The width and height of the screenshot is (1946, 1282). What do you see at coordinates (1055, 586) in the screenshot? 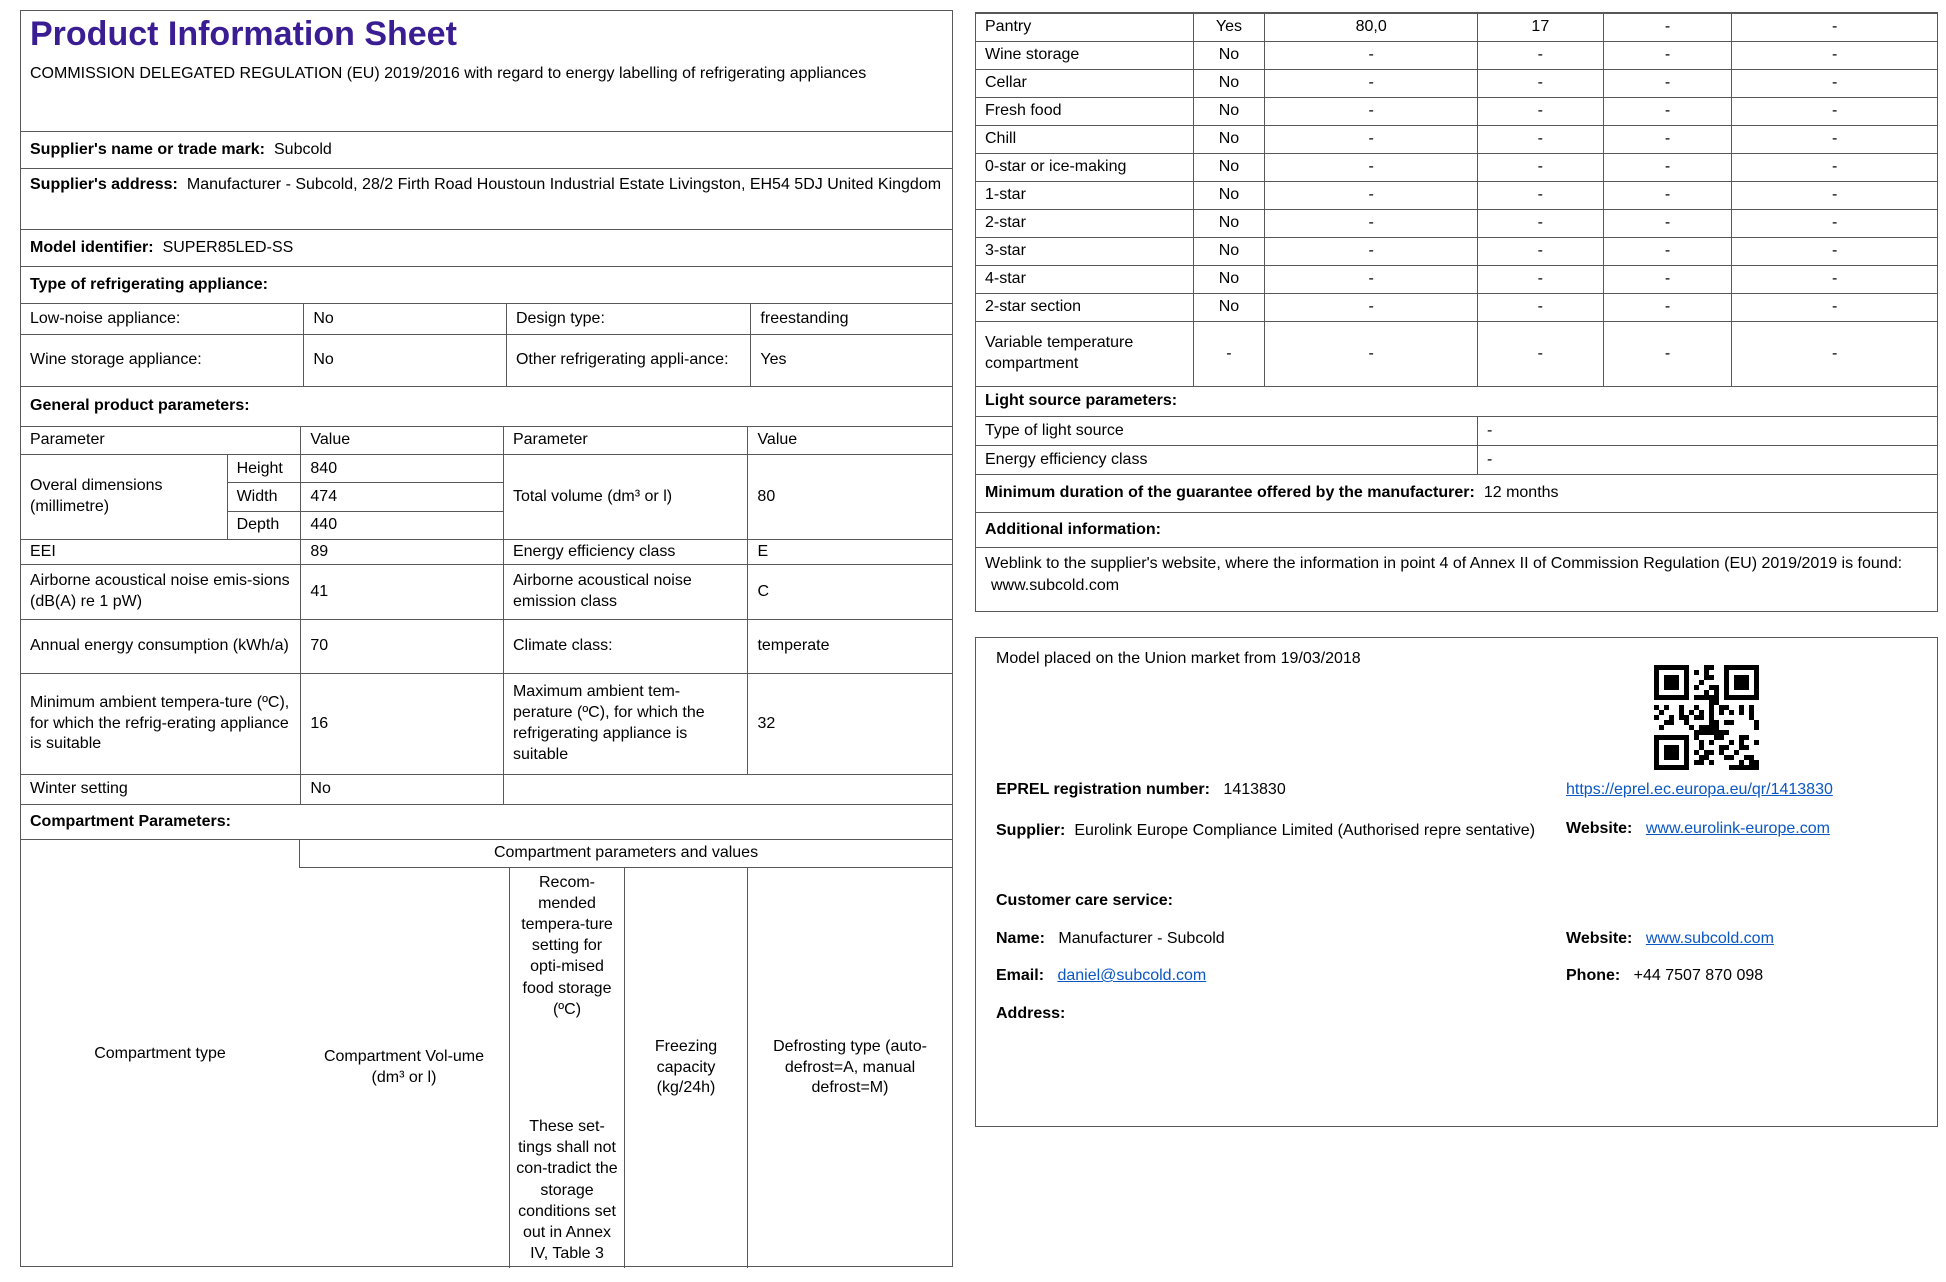
I see `weblink-value: www.subcold.com` at bounding box center [1055, 586].